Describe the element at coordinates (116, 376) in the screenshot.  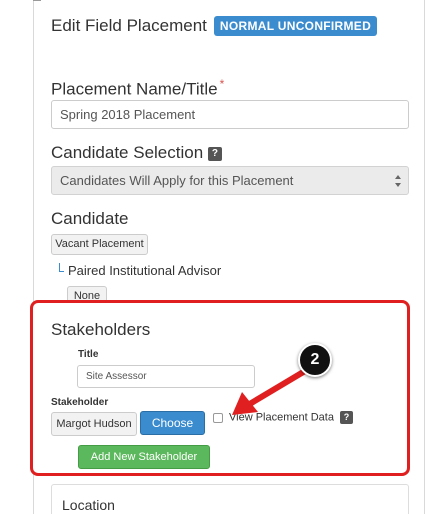
I see `stakeholder-title-value: Site Assessor` at that location.